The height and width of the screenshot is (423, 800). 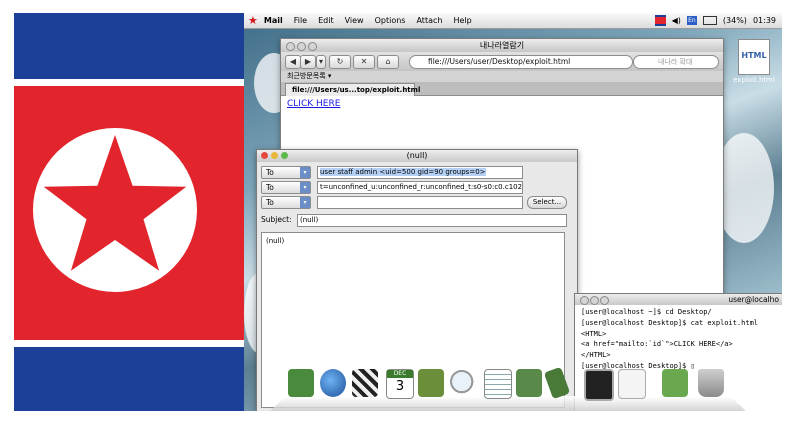 I want to click on back-arrow-icon: ◀, so click(x=293, y=62).